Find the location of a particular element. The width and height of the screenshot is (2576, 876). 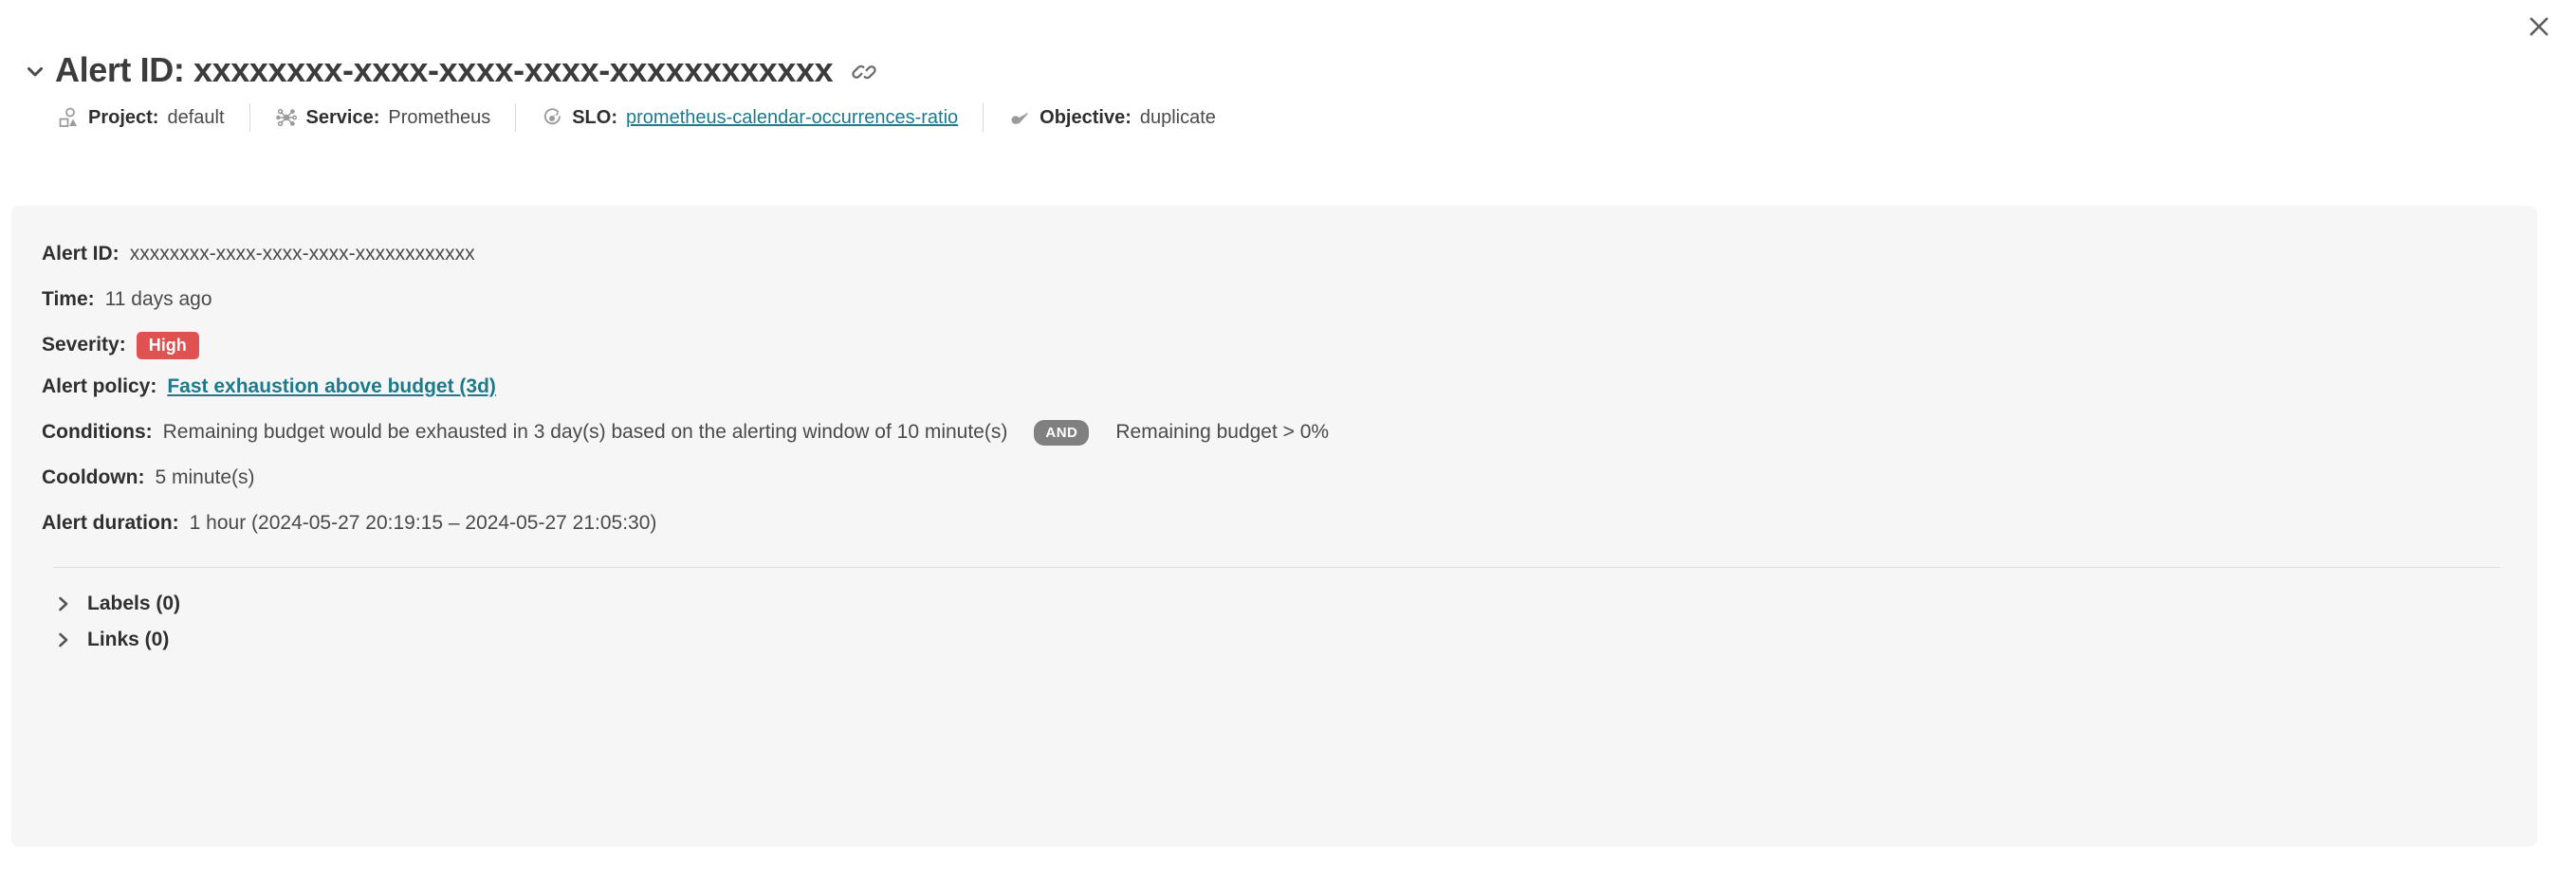

meta-slo-label: SLO: is located at coordinates (594, 117).